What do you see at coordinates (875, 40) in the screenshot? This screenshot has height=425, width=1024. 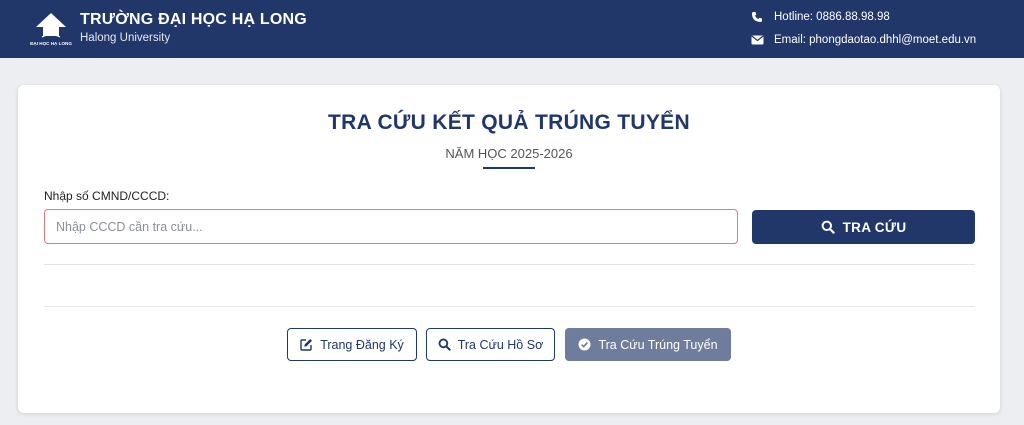 I see `email-text: Email: phongdaotao.dhhl@moet.edu.vn` at bounding box center [875, 40].